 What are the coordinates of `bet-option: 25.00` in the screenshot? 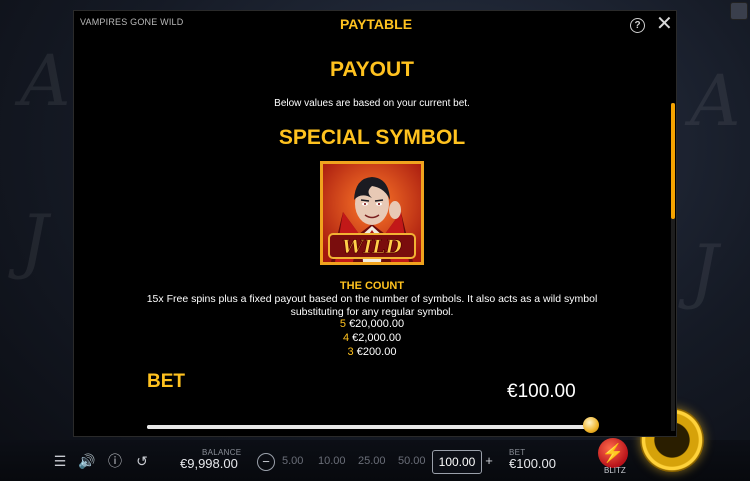 It's located at (372, 461).